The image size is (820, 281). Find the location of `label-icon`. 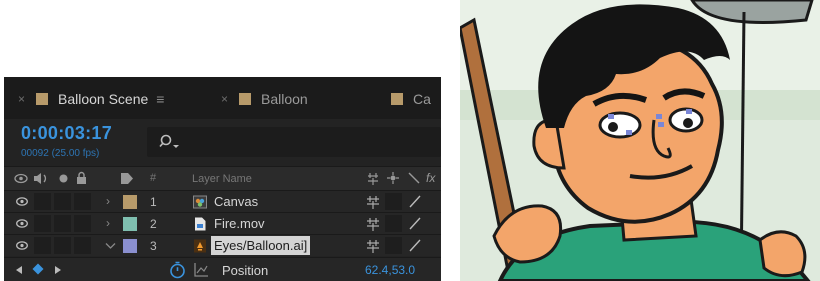

label-icon is located at coordinates (127, 178).